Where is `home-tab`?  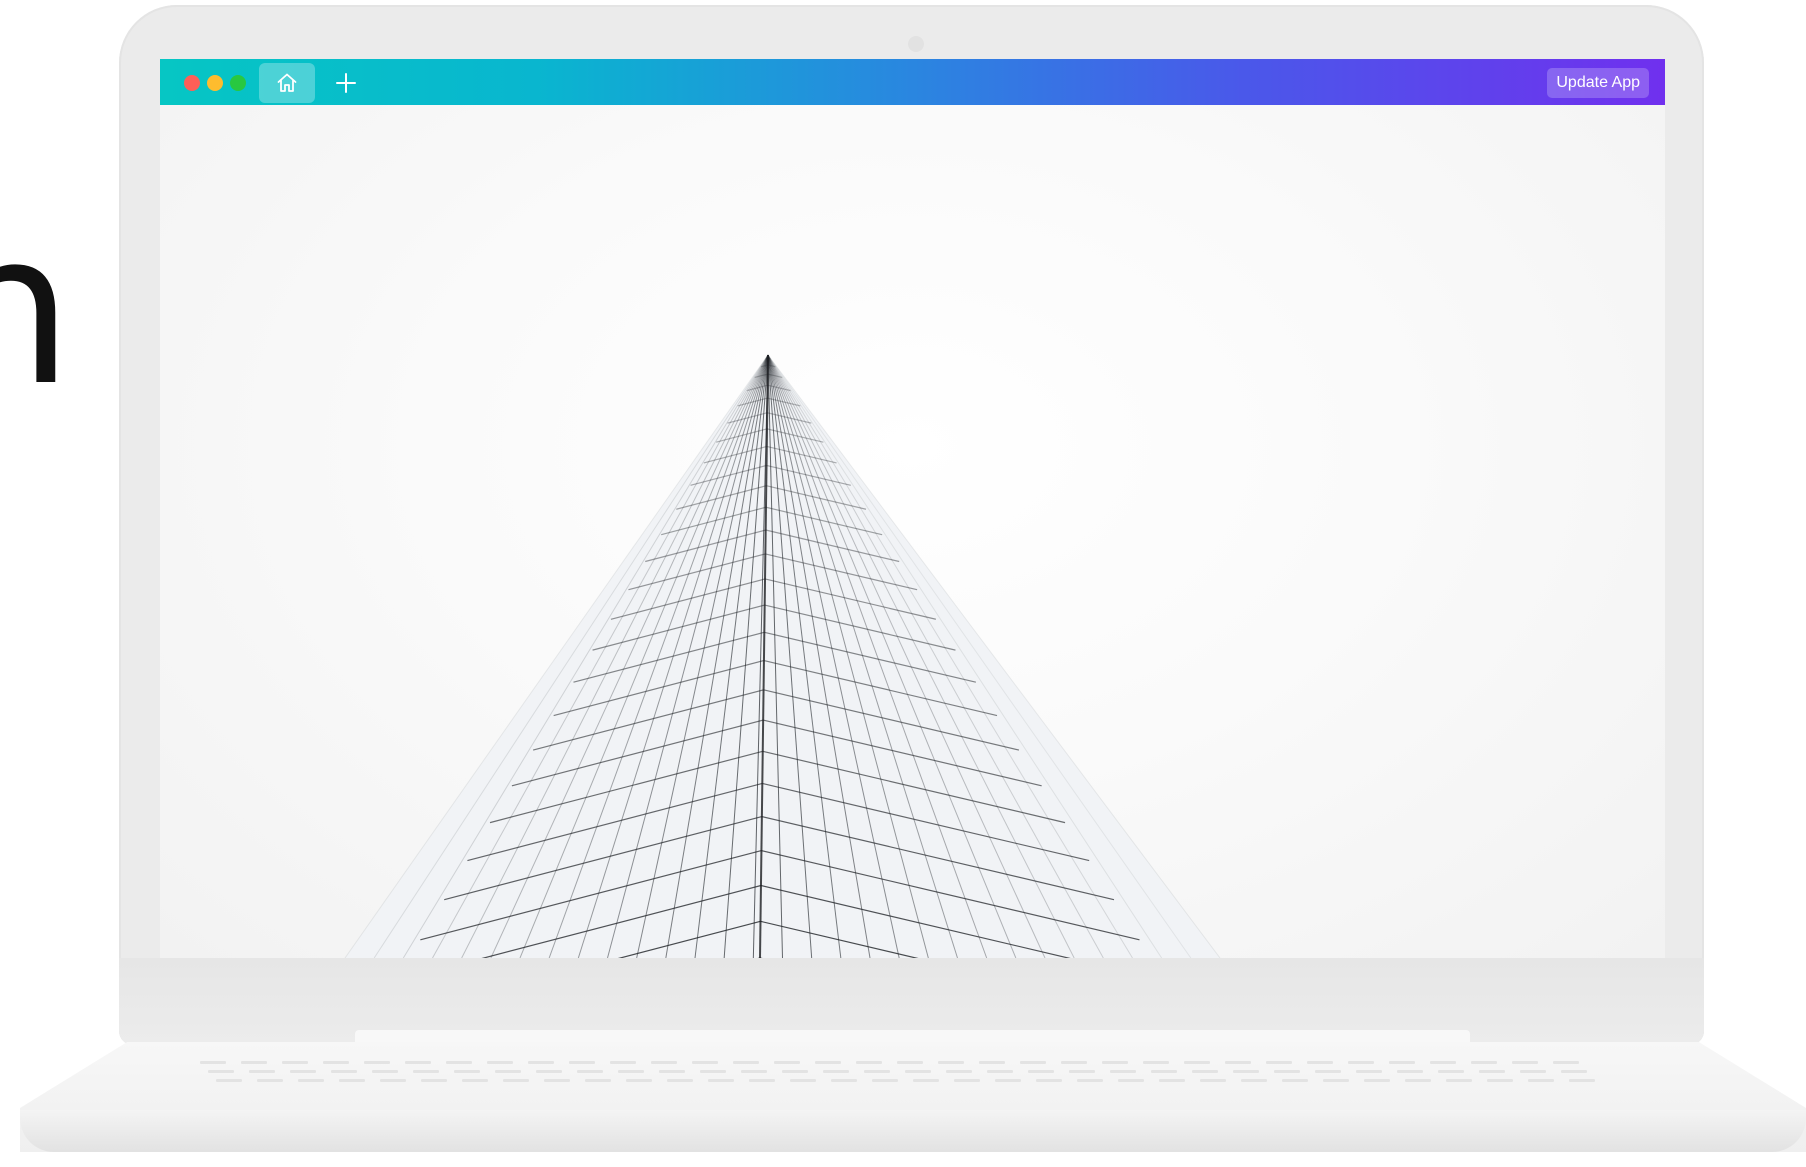
home-tab is located at coordinates (287, 83).